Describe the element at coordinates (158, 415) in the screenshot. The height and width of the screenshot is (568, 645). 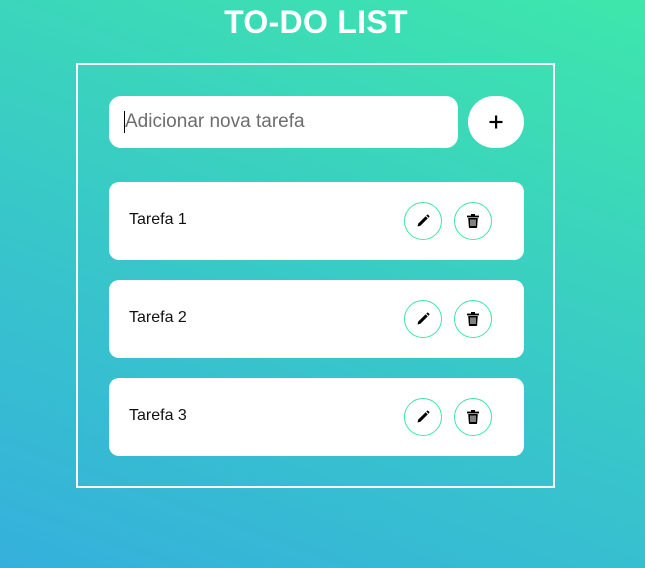
I see `task-label: Tarefa 3` at that location.